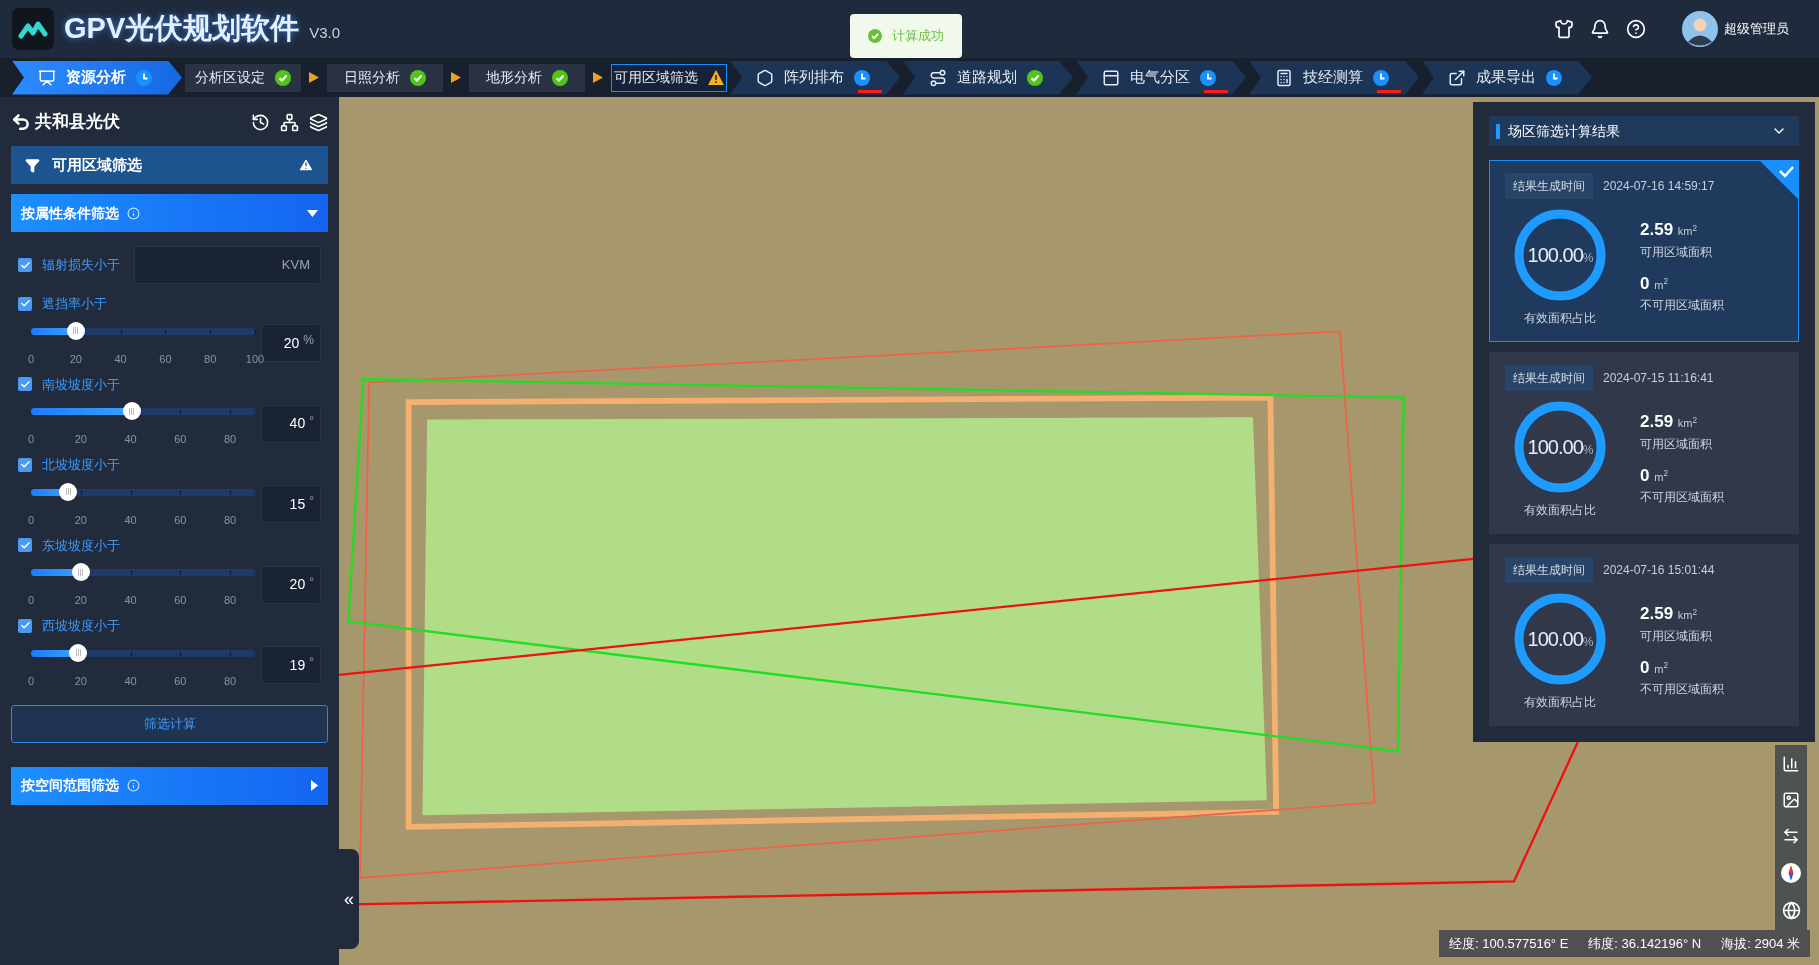  I want to click on step-tab: 道路规划, so click(988, 77).